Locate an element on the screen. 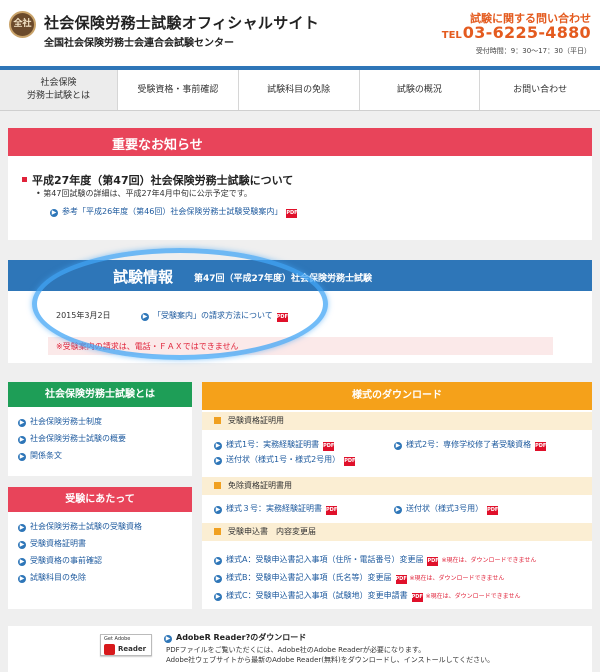 Image resolution: width=600 pixels, height=672 pixels. nav-item-exemption: 試験科目の免除 is located at coordinates (299, 90).